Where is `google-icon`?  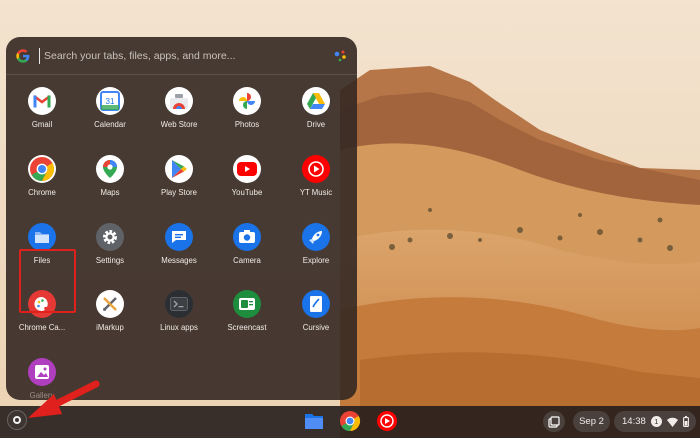
google-icon is located at coordinates (23, 56).